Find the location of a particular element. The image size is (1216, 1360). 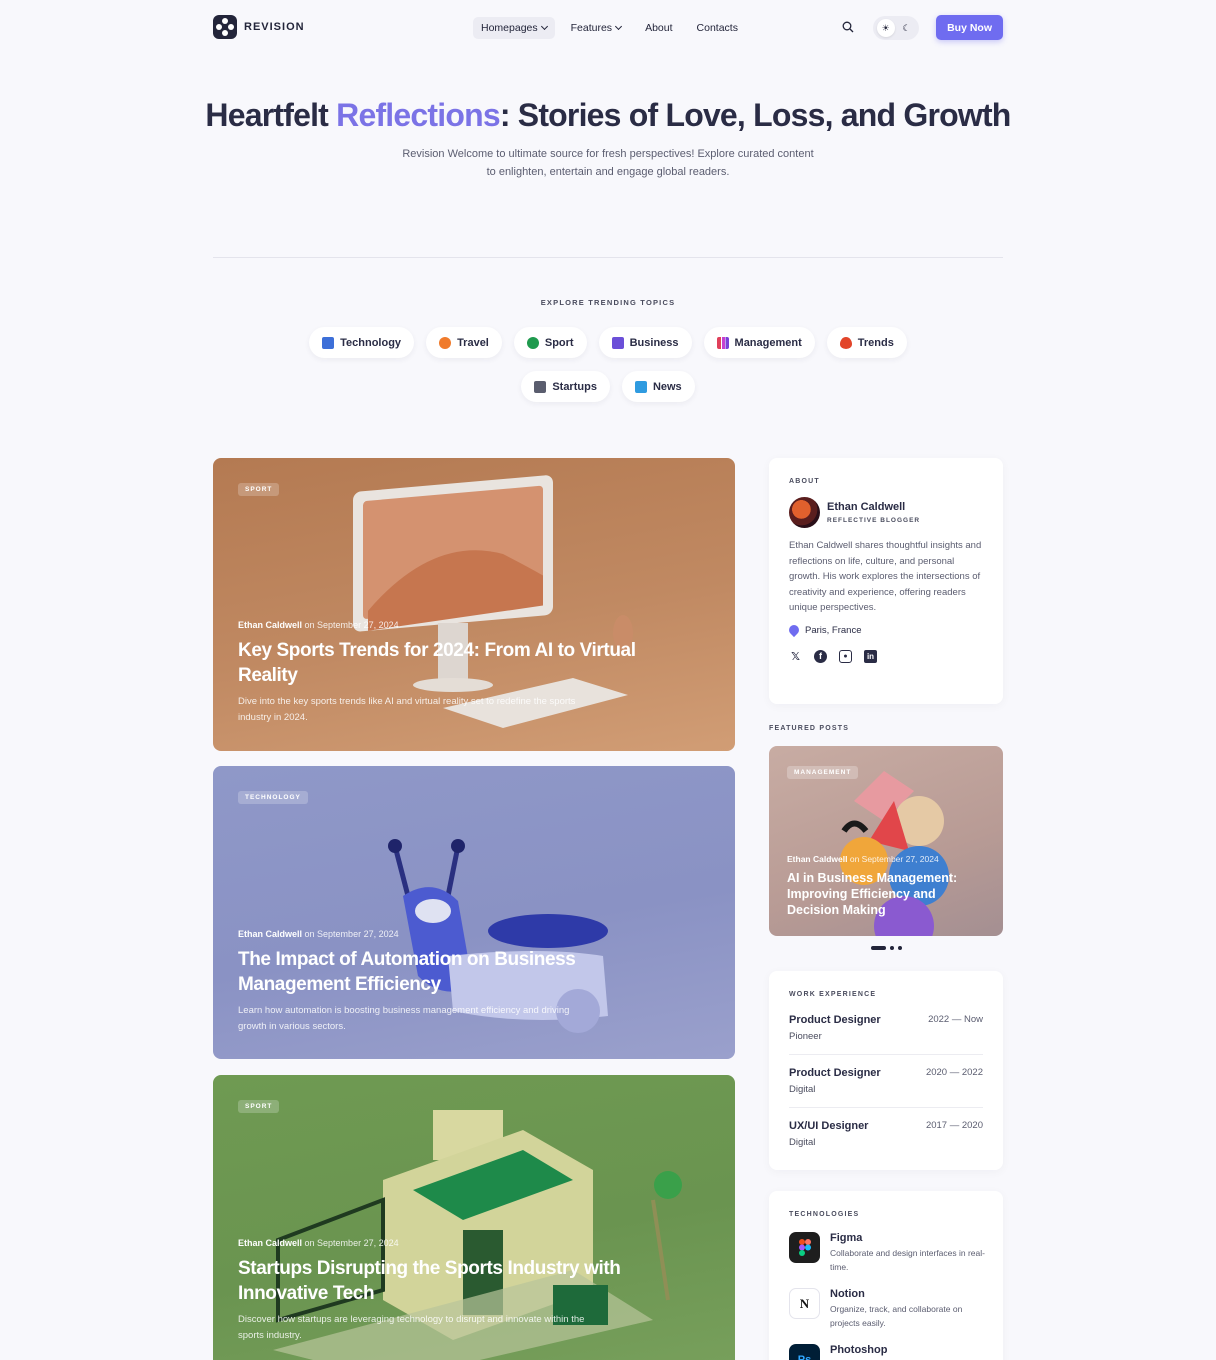

topic-business: Business is located at coordinates (645, 342).